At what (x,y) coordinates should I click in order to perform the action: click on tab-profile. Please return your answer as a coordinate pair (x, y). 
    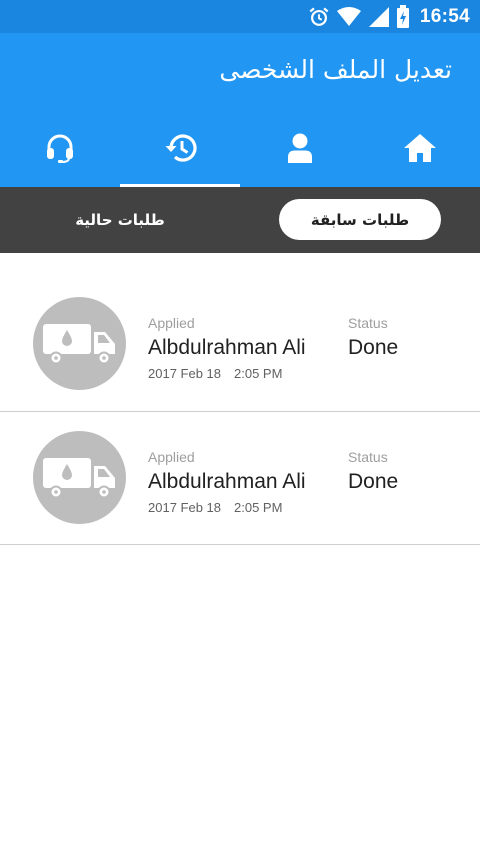
    Looking at the image, I should click on (300, 152).